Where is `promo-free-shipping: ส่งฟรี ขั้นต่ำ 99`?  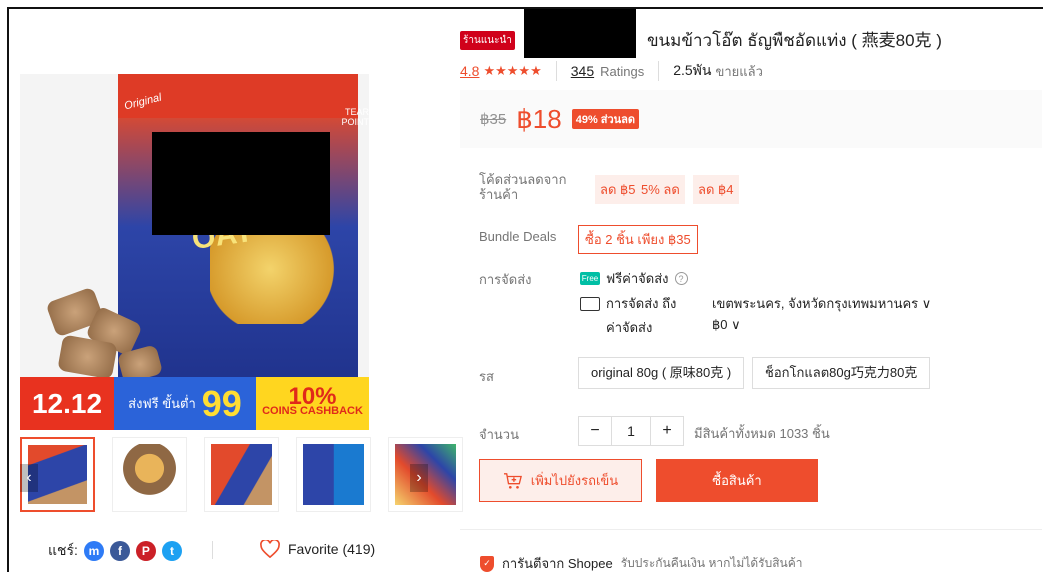
promo-free-shipping: ส่งฟรี ขั้นต่ำ 99 is located at coordinates (185, 403).